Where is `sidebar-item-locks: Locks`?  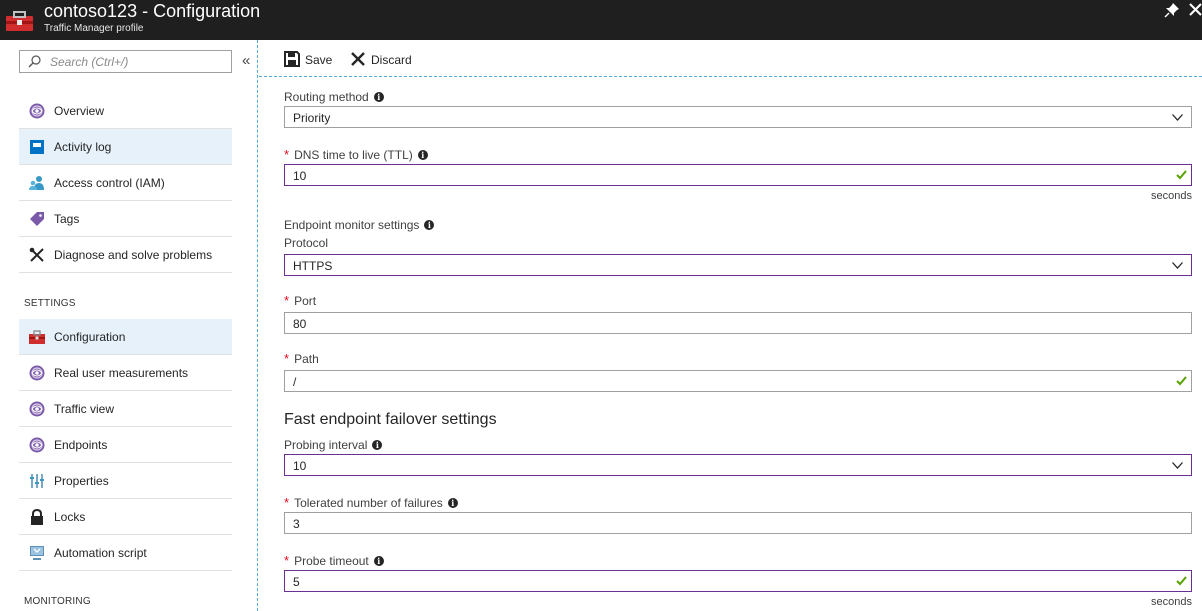
sidebar-item-locks: Locks is located at coordinates (125, 517).